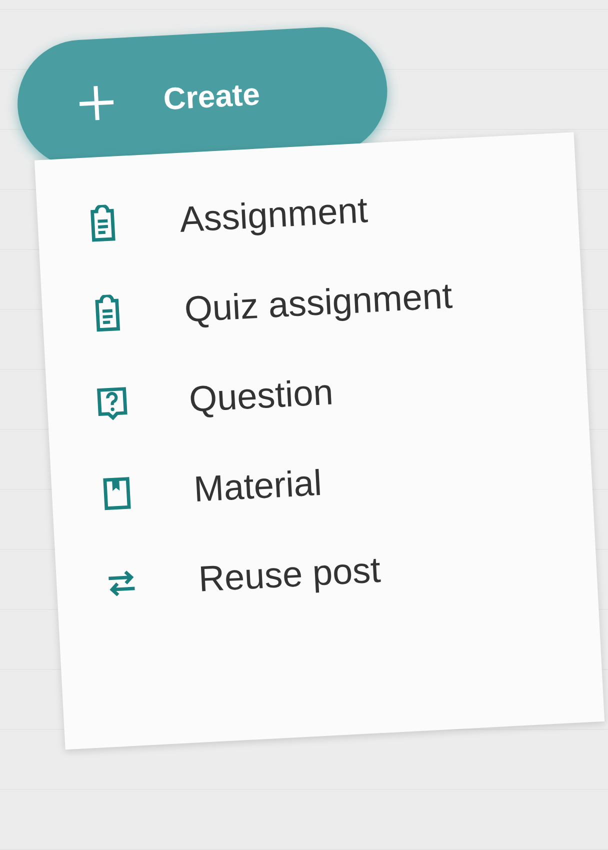  What do you see at coordinates (321, 483) in the screenshot?
I see `menu-item: Material` at bounding box center [321, 483].